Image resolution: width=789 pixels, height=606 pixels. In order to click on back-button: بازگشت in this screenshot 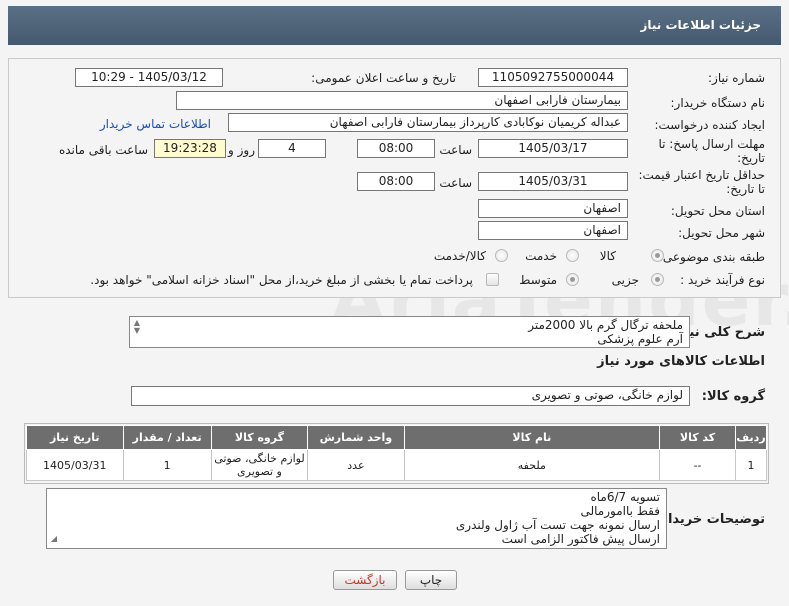, I will do `click(365, 580)`.